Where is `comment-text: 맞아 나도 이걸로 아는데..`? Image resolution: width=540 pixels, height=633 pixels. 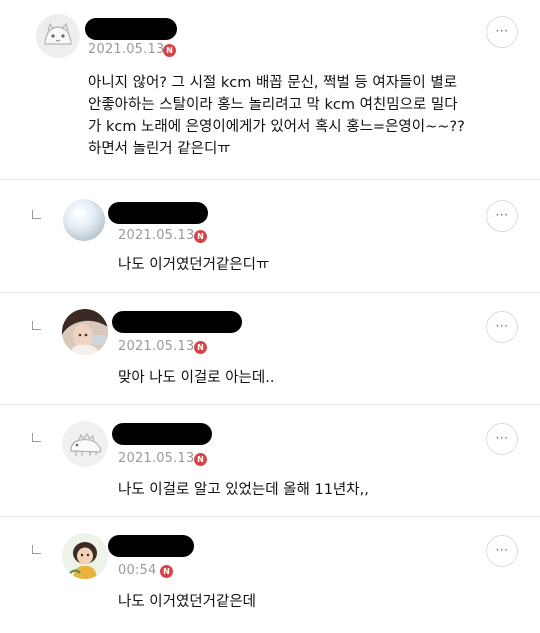
comment-text: 맞아 나도 이걸로 아는데.. is located at coordinates (196, 378).